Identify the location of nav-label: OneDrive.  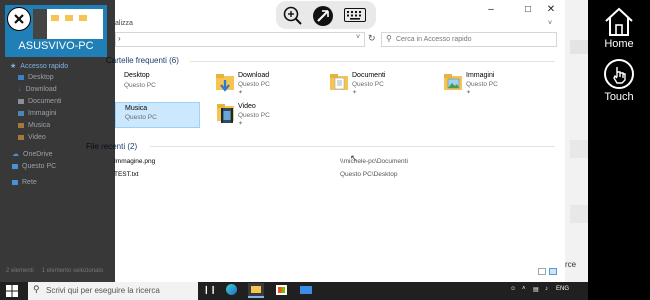
(38, 154).